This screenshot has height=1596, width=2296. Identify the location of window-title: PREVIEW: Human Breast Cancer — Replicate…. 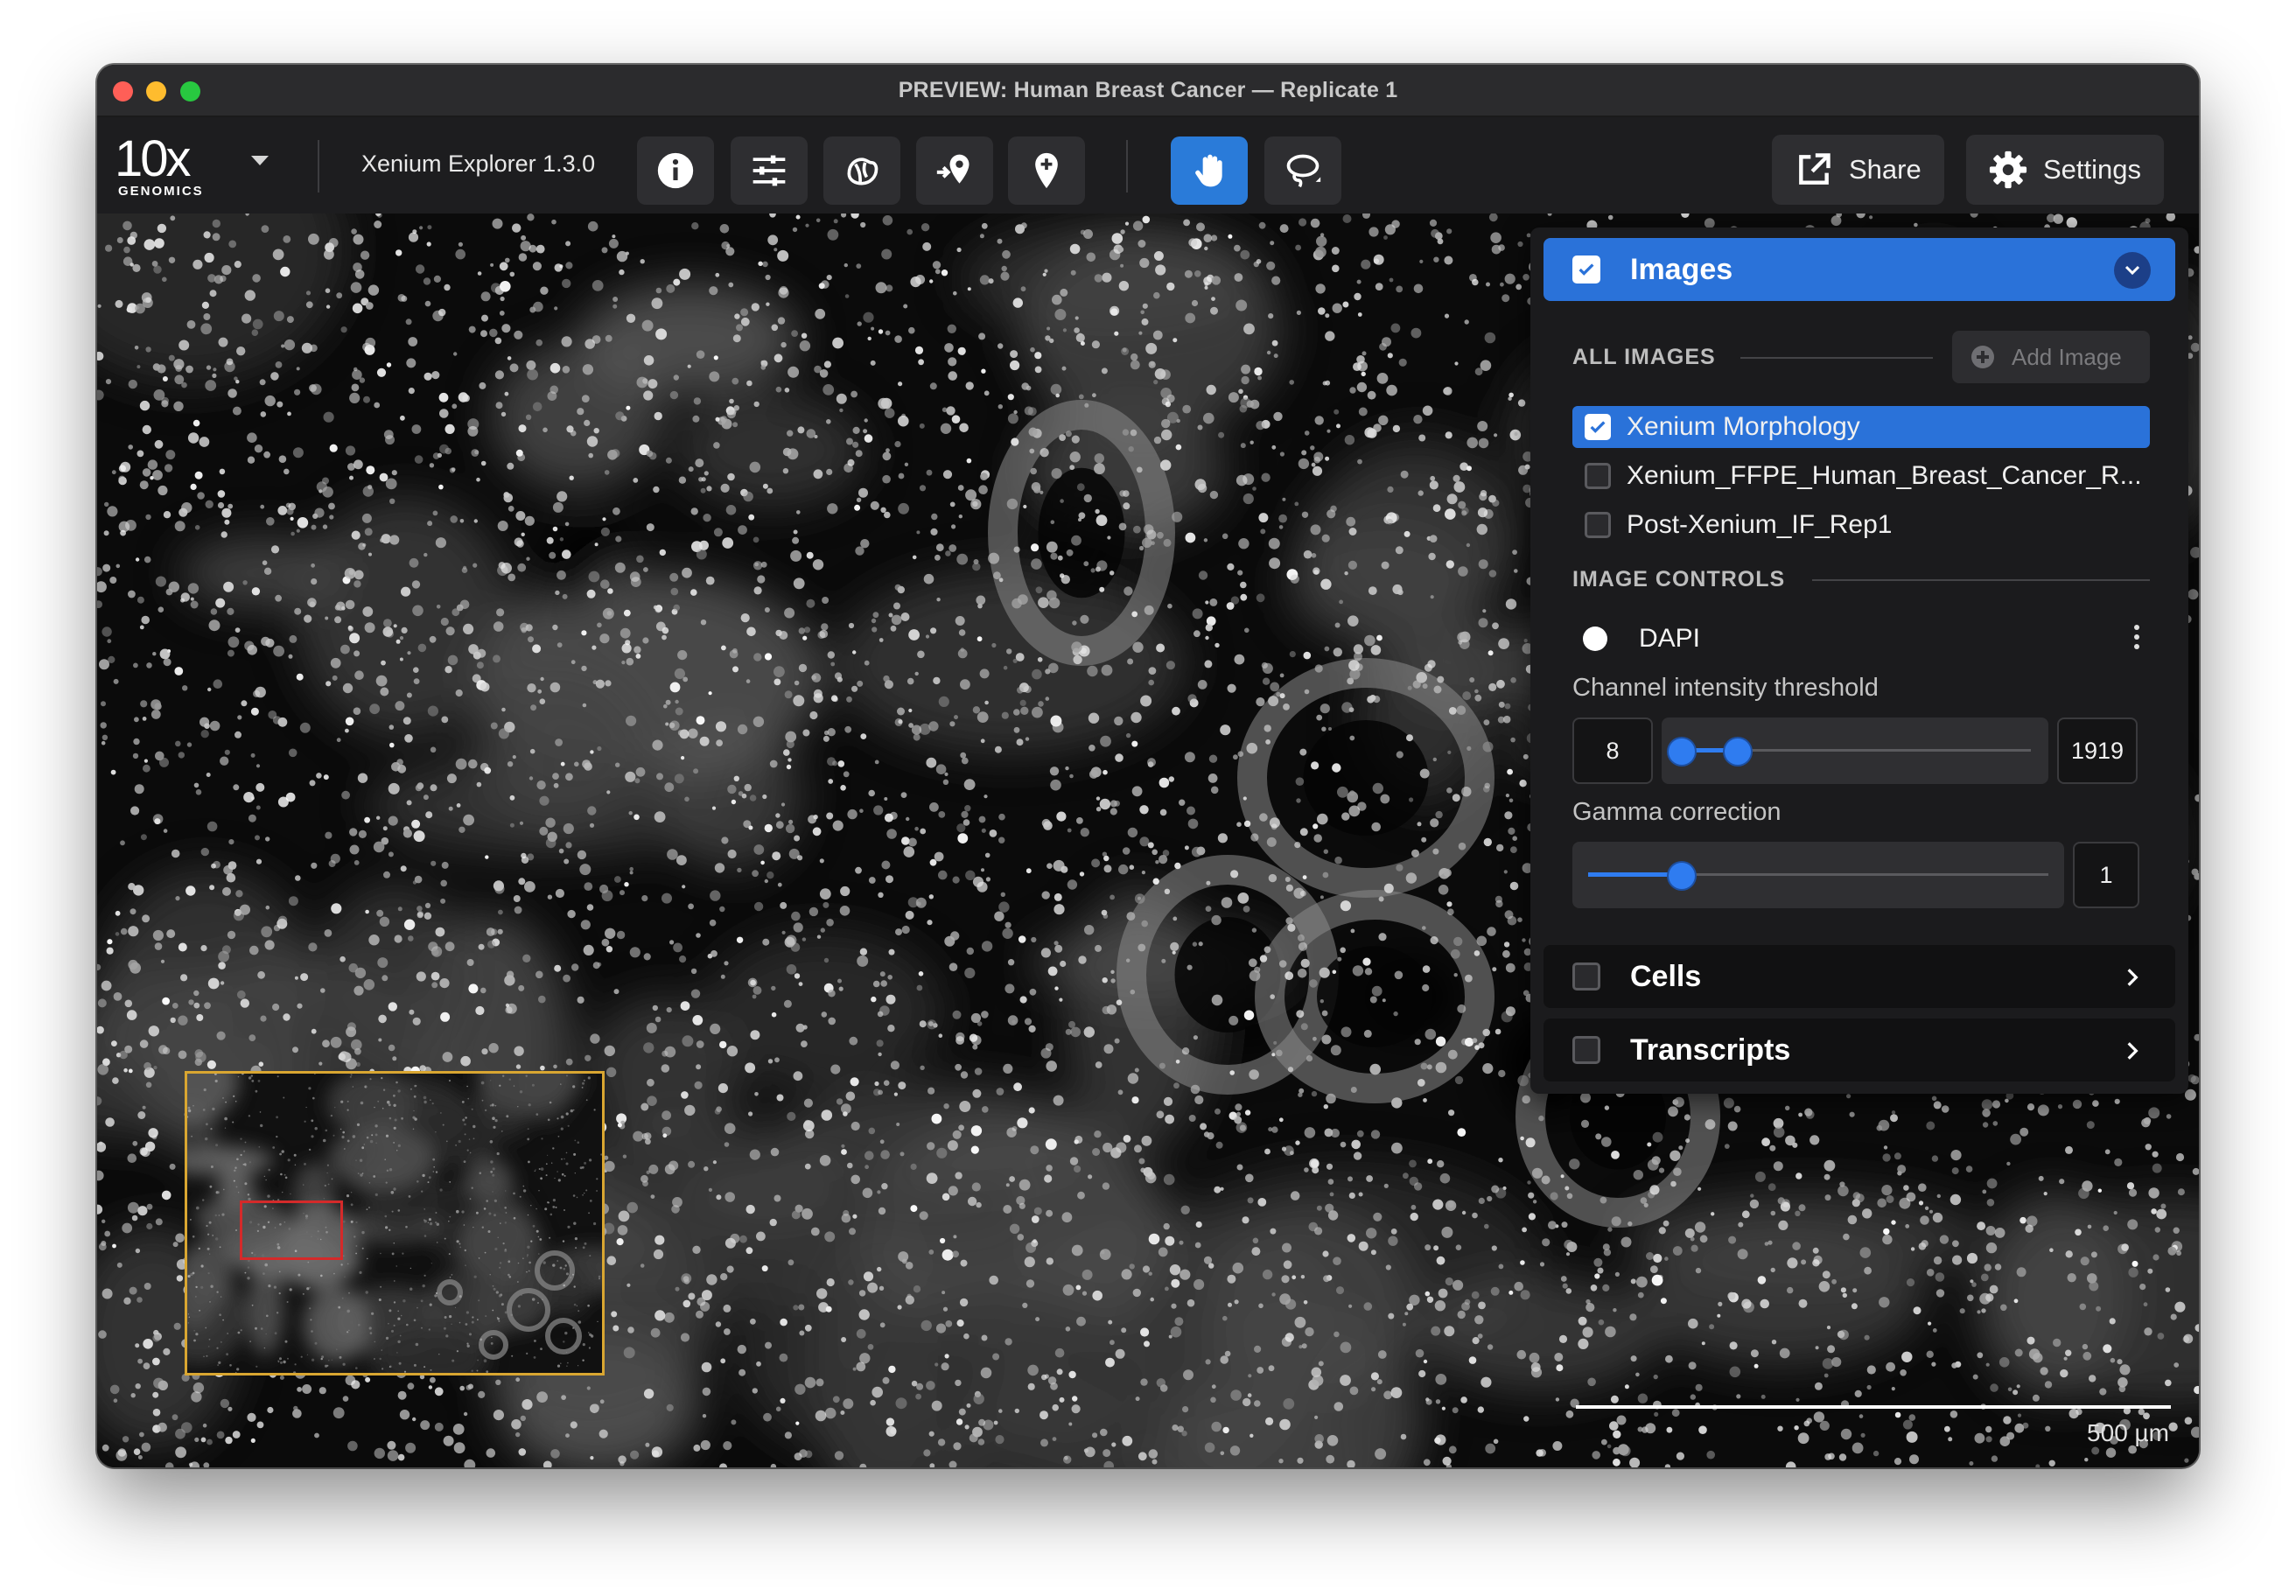
(1148, 90).